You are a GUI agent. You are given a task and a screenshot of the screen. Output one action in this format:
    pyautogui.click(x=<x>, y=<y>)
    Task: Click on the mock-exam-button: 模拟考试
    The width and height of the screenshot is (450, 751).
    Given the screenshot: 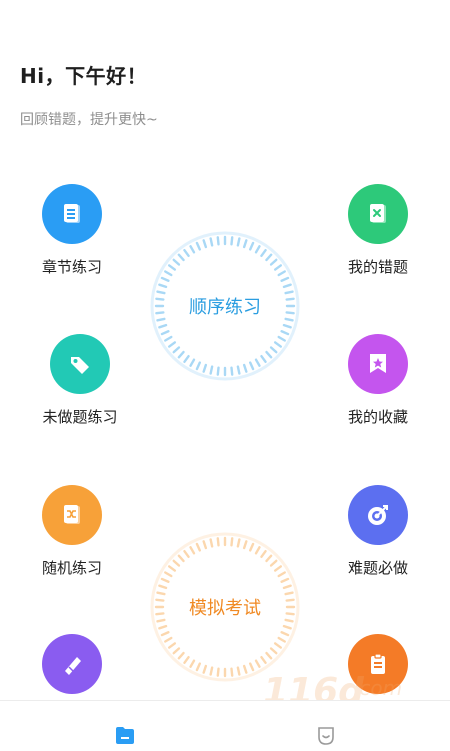 What is the action you would take?
    pyautogui.click(x=225, y=607)
    